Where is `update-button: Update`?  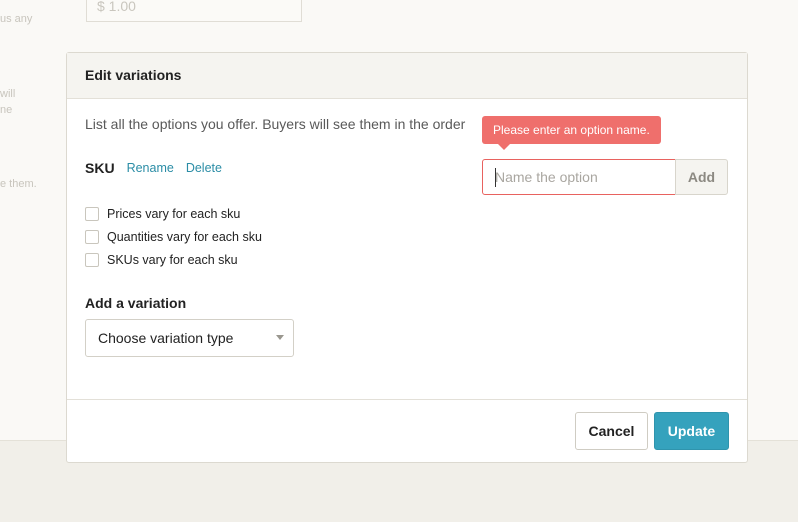
update-button: Update is located at coordinates (691, 431).